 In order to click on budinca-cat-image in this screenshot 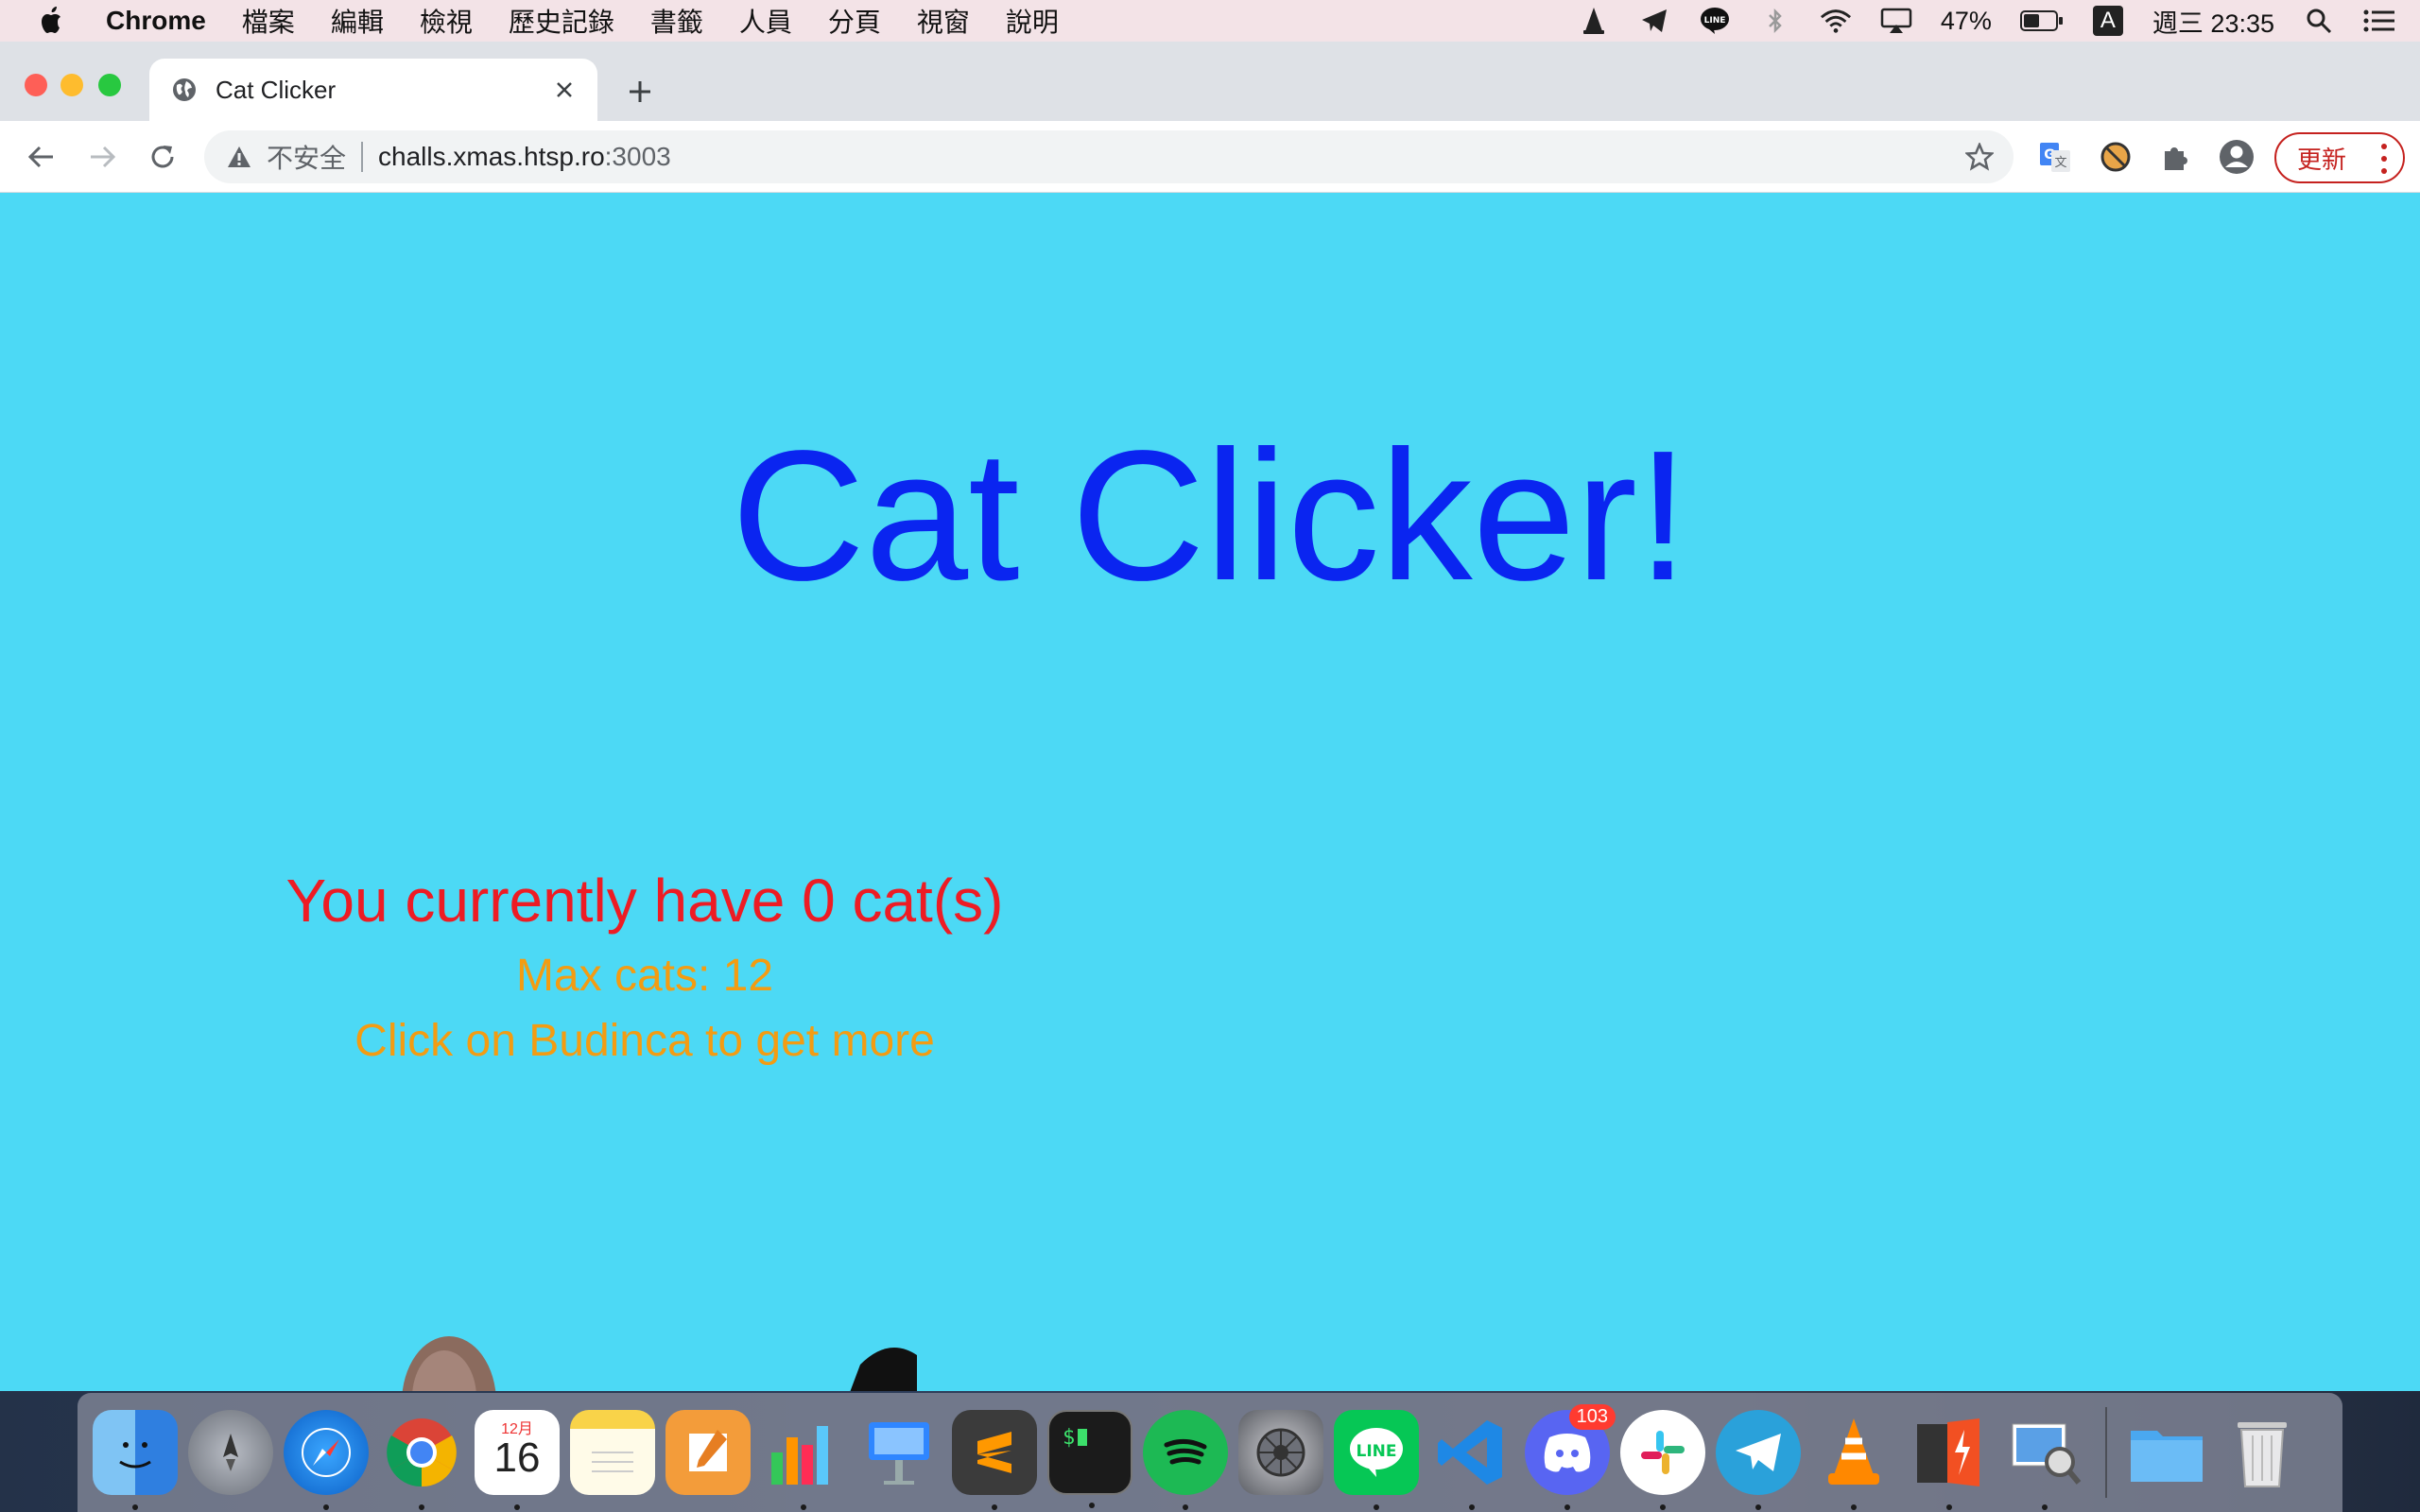, I will do `click(653, 1359)`.